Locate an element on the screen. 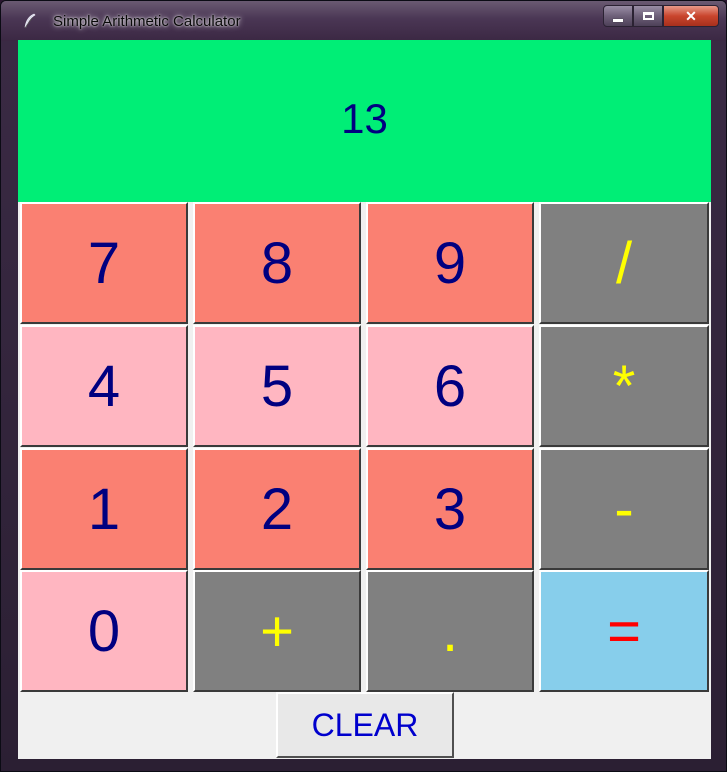  title-bar: Simple Arithmetic Calculator ✕ is located at coordinates (363, 21).